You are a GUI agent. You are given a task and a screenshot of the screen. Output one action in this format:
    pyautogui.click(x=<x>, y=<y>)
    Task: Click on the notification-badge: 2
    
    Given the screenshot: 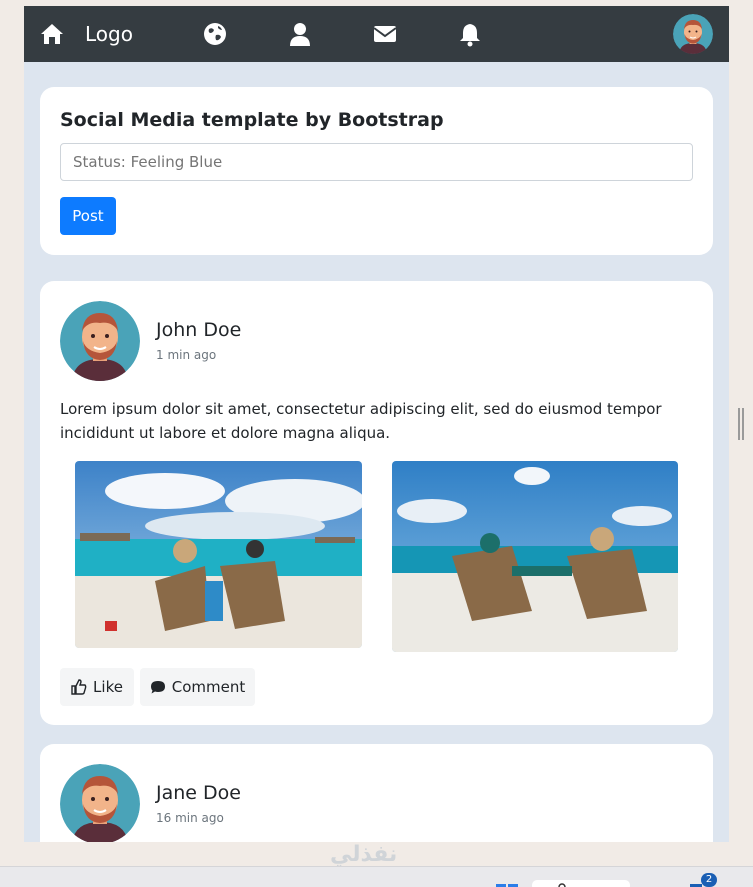 What is the action you would take?
    pyautogui.click(x=709, y=880)
    